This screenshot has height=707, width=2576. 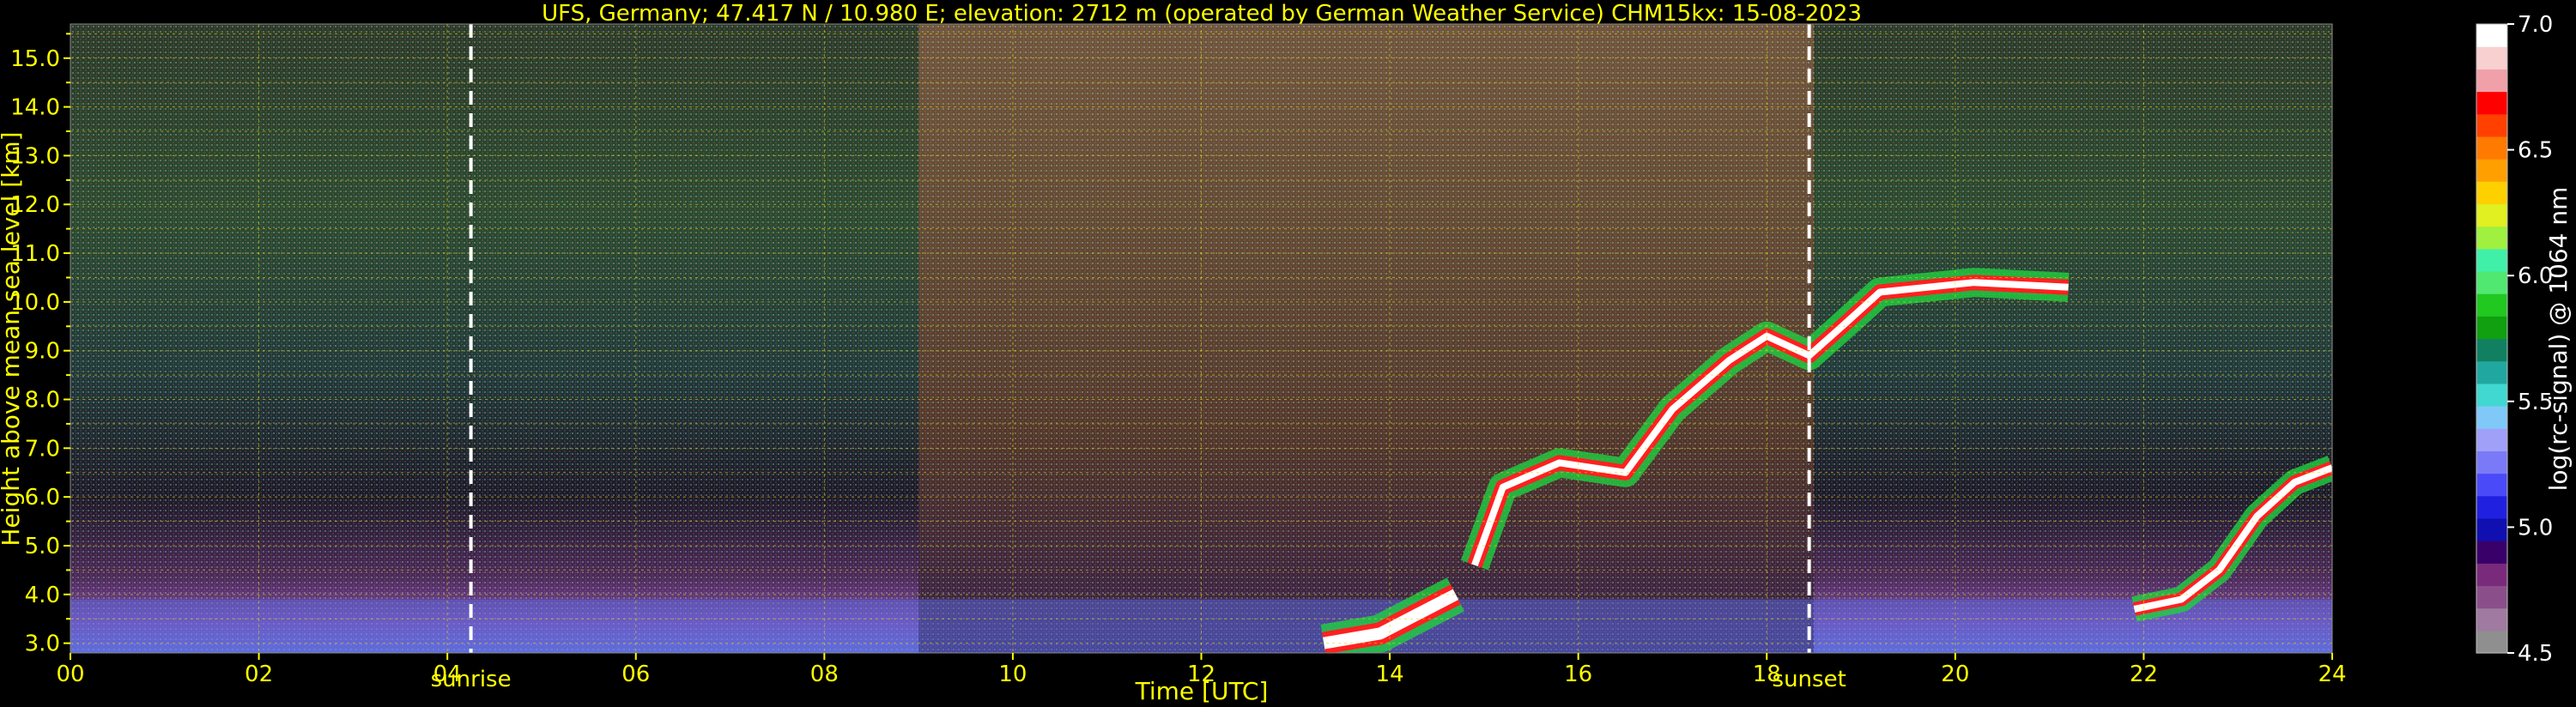 I want to click on event-label-sunset: sunset, so click(x=1809, y=679).